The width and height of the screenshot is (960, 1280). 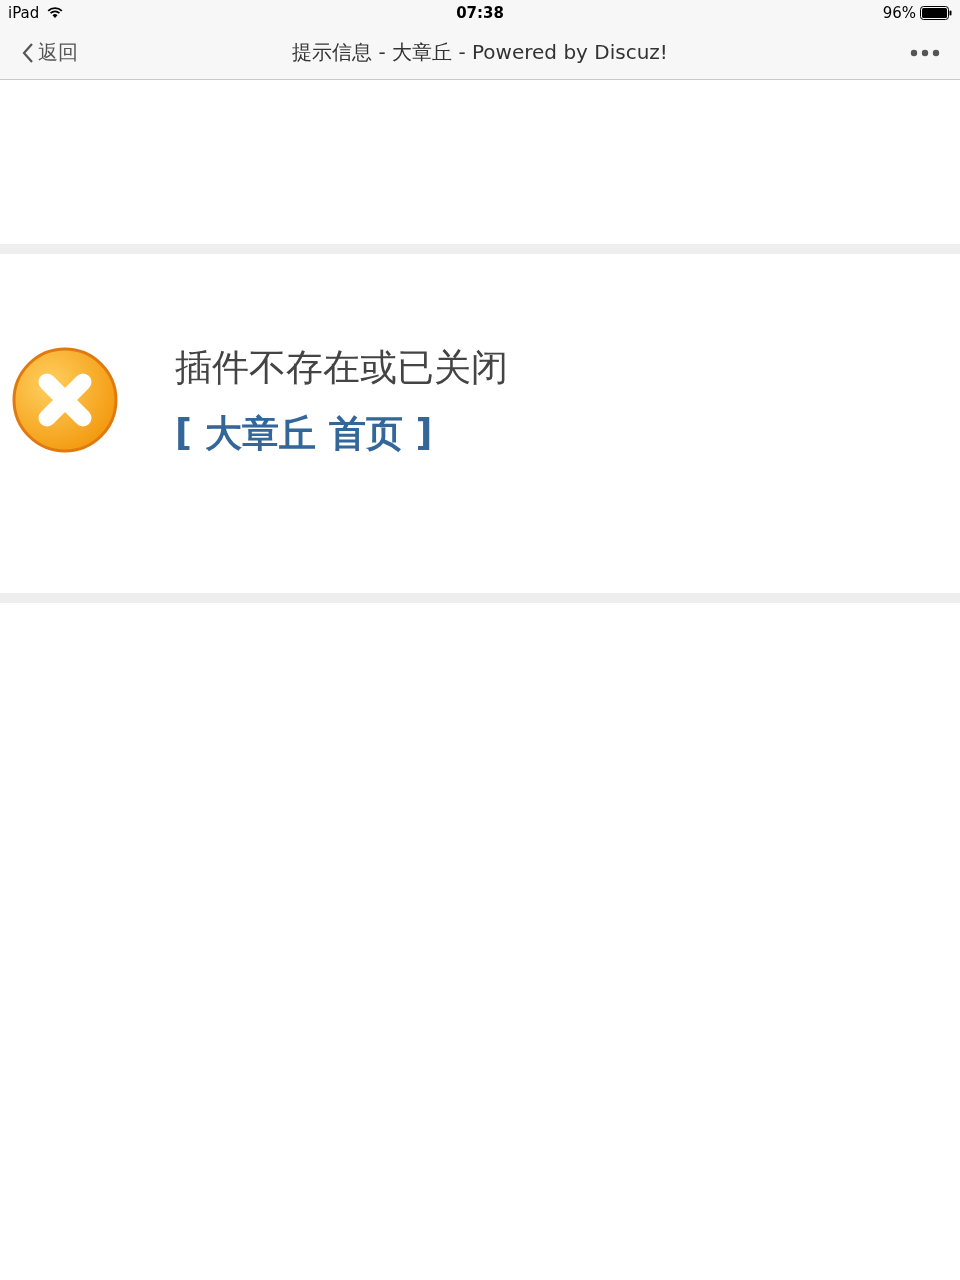 I want to click on back-icon, so click(x=28, y=52).